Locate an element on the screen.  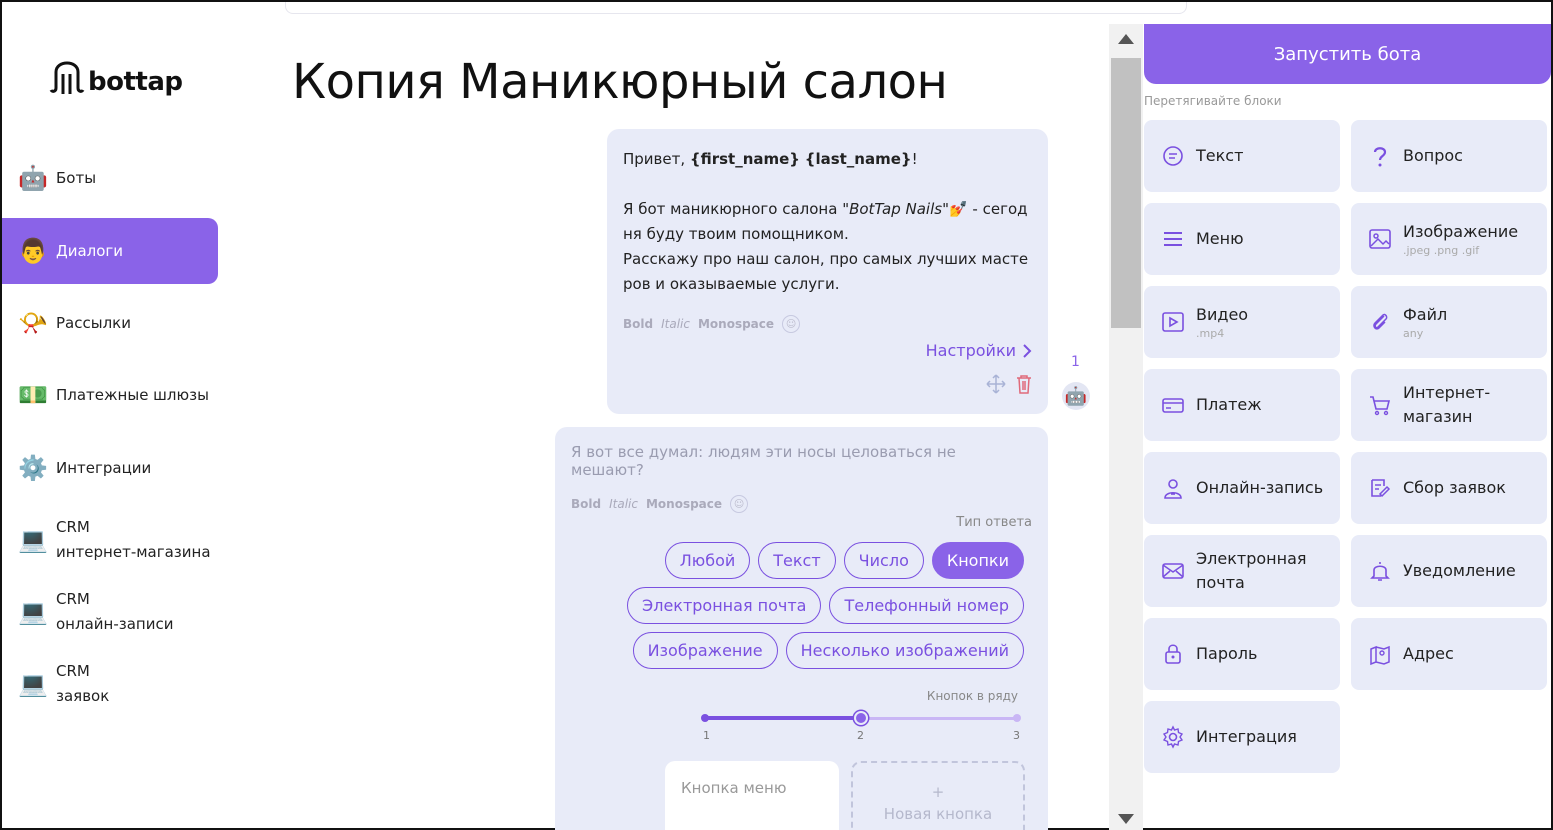
block-password: Пароль is located at coordinates (1242, 654).